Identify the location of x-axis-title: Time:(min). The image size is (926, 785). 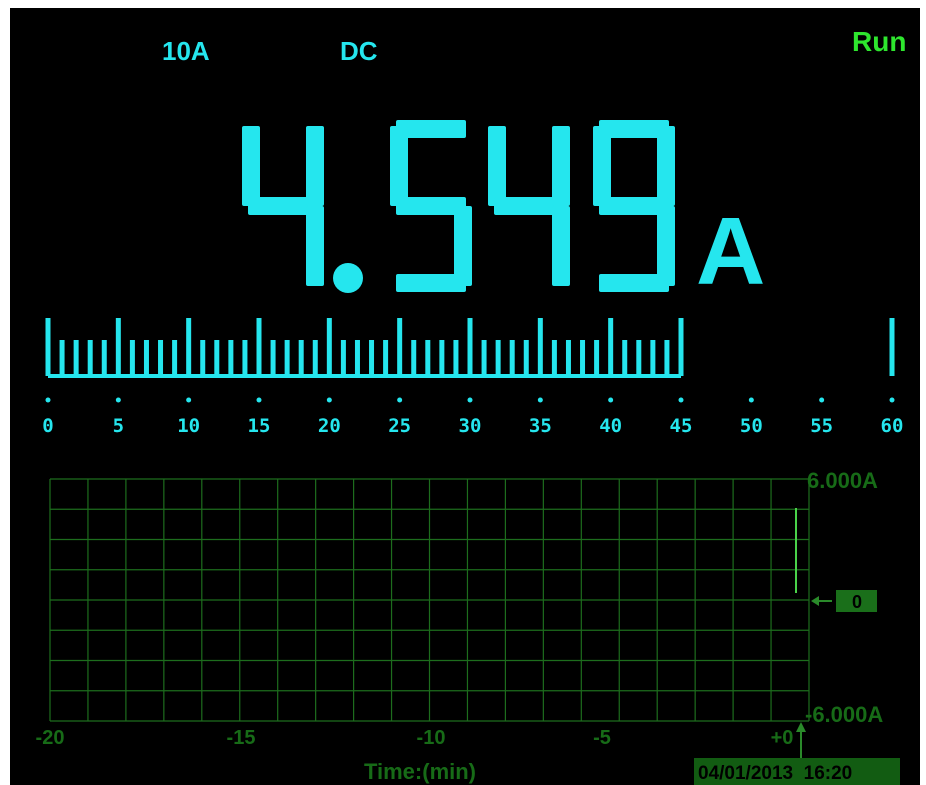
(420, 771).